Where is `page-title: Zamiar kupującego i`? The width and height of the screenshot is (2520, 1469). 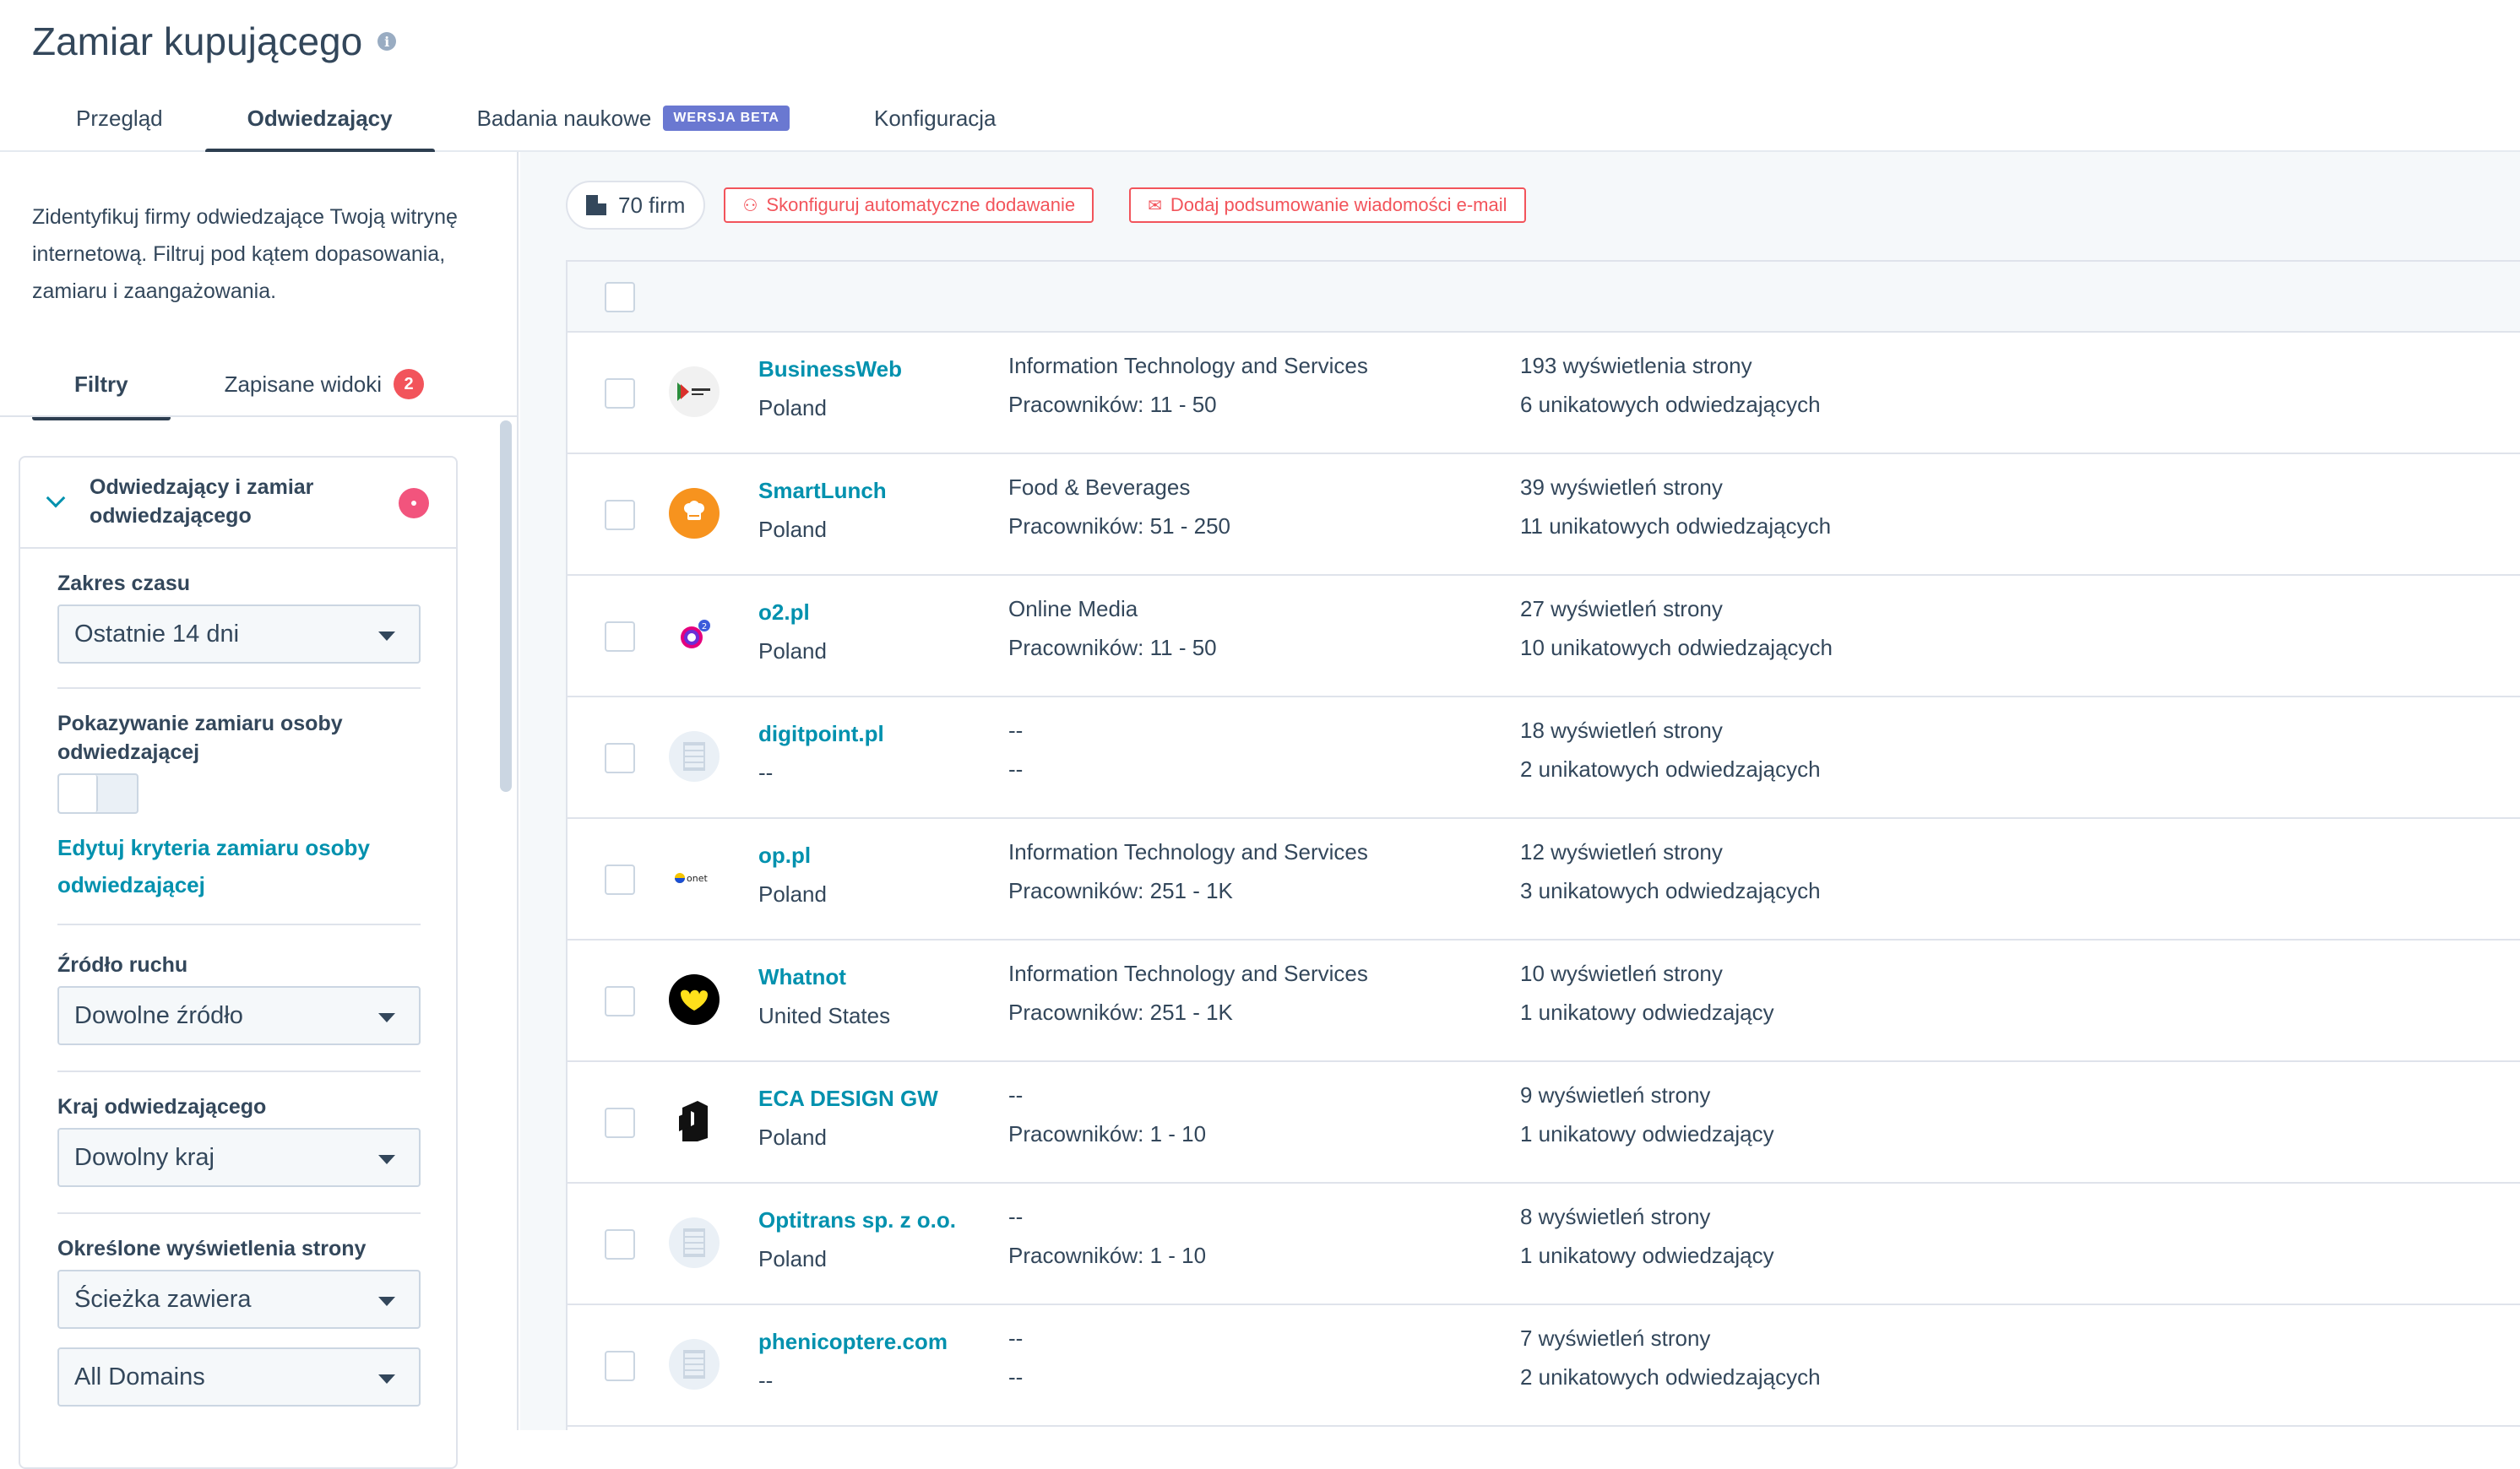
page-title: Zamiar kupującego i is located at coordinates (214, 41).